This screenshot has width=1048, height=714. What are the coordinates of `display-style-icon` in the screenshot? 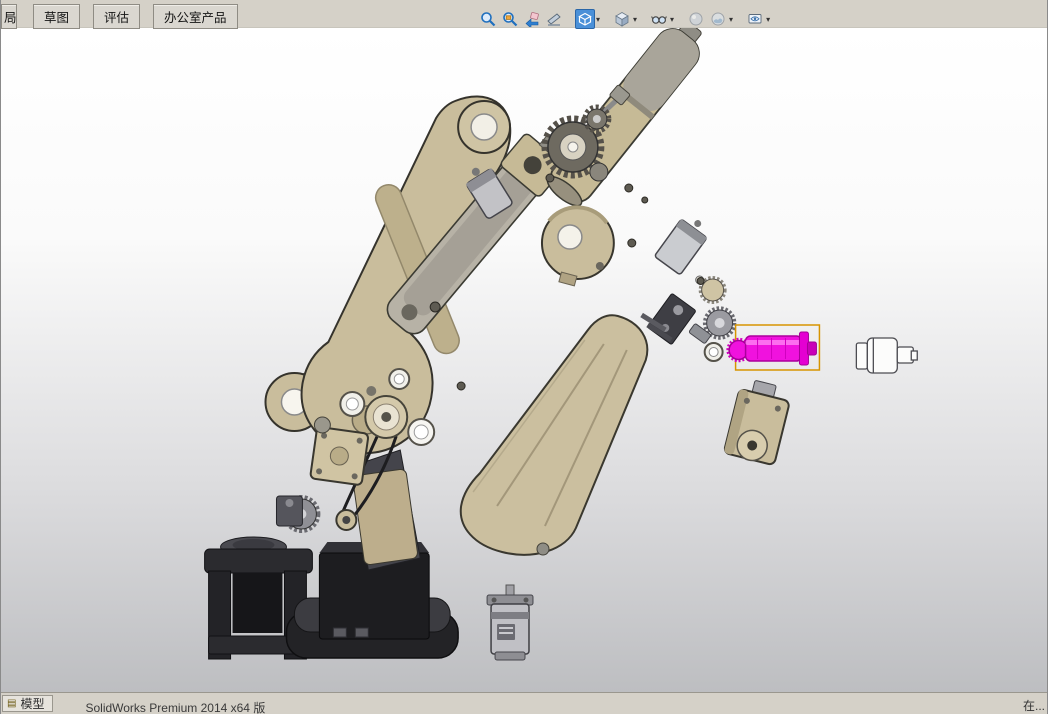 It's located at (622, 19).